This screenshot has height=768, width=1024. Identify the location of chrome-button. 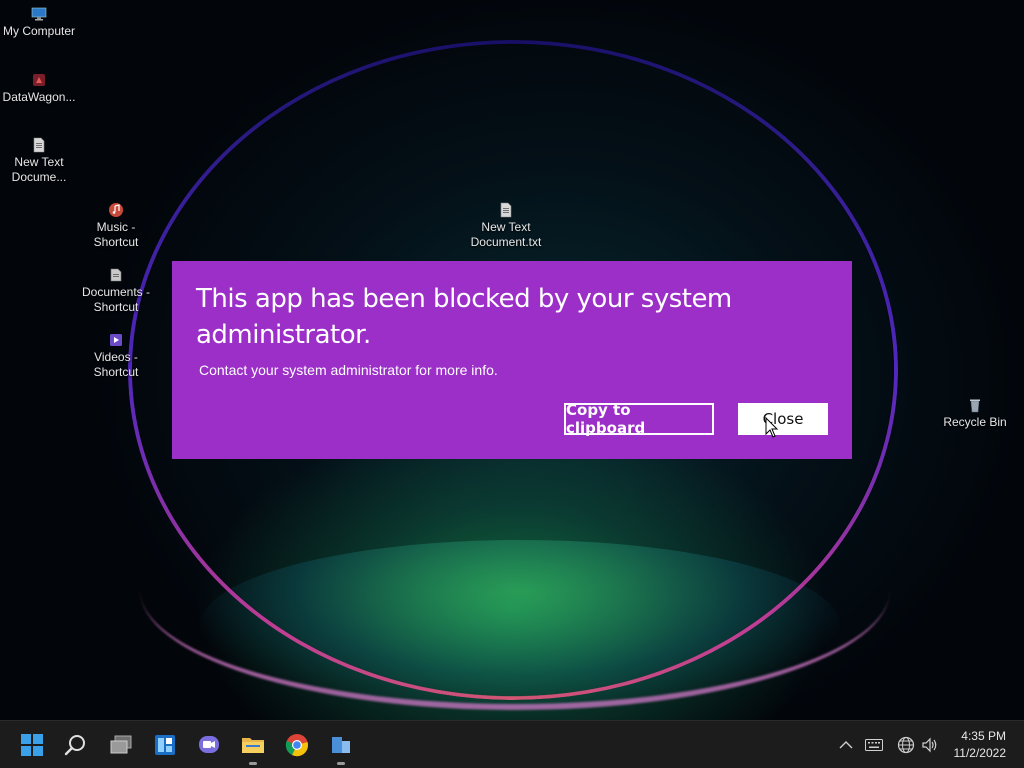
(297, 745).